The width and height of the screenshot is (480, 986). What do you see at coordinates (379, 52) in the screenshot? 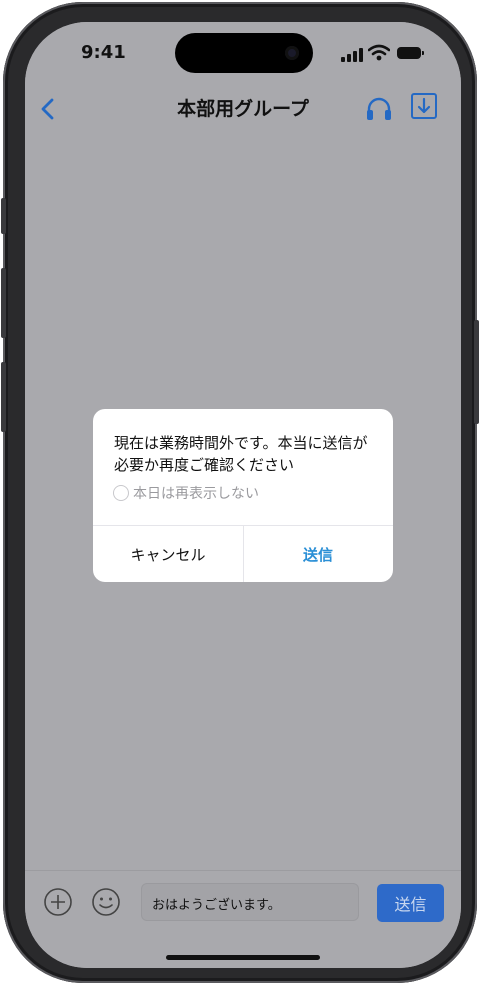
I see `wifi-icon` at bounding box center [379, 52].